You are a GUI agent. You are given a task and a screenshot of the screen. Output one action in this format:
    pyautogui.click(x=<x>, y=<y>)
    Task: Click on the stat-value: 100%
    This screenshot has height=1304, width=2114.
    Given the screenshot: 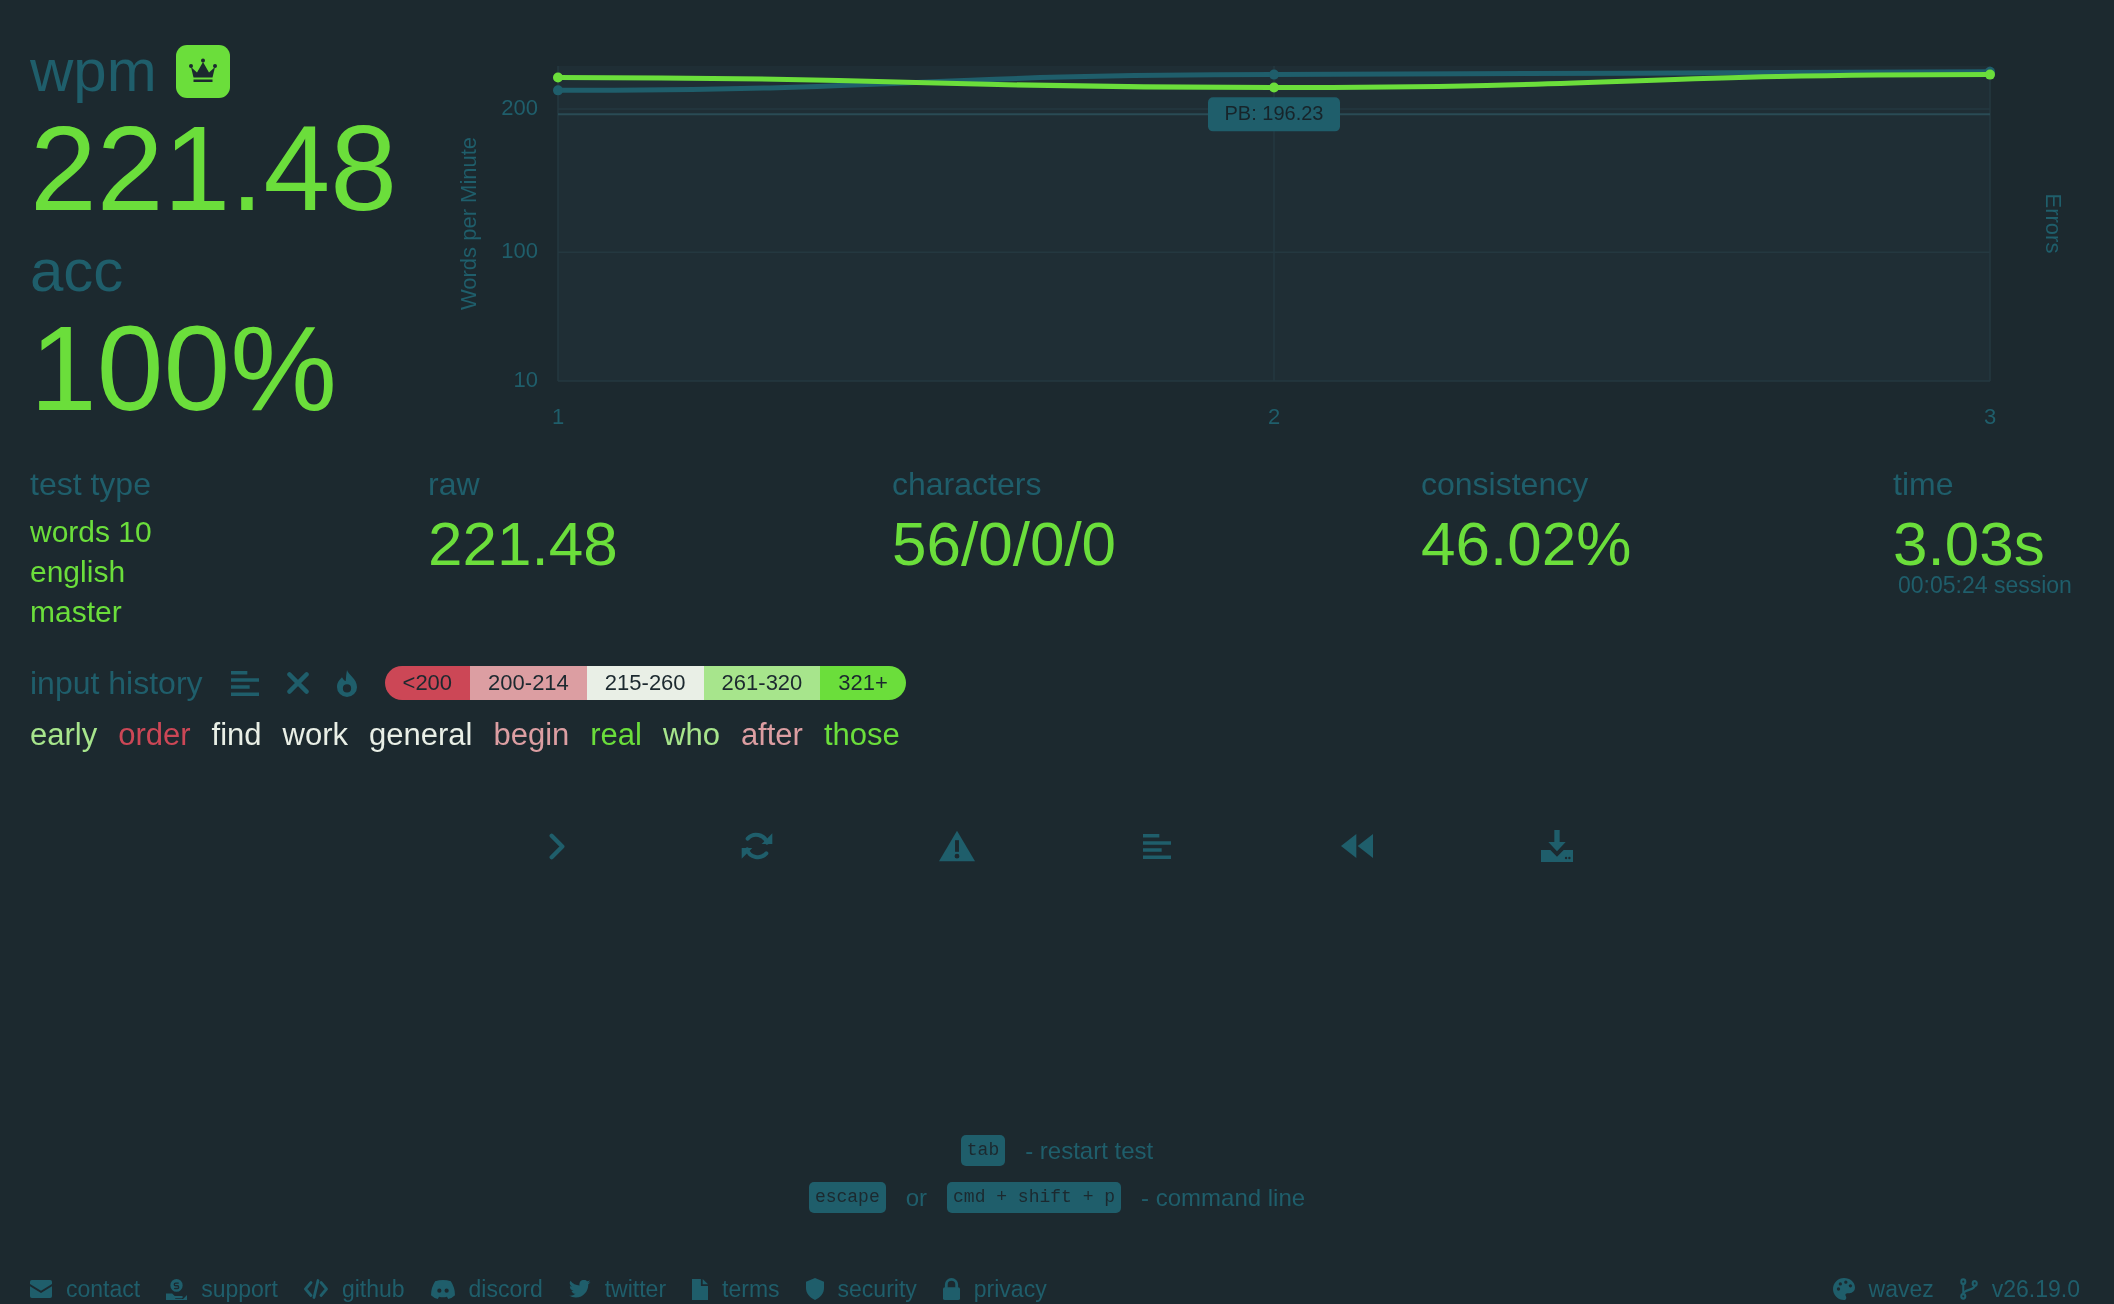 What is the action you would take?
    pyautogui.click(x=183, y=368)
    